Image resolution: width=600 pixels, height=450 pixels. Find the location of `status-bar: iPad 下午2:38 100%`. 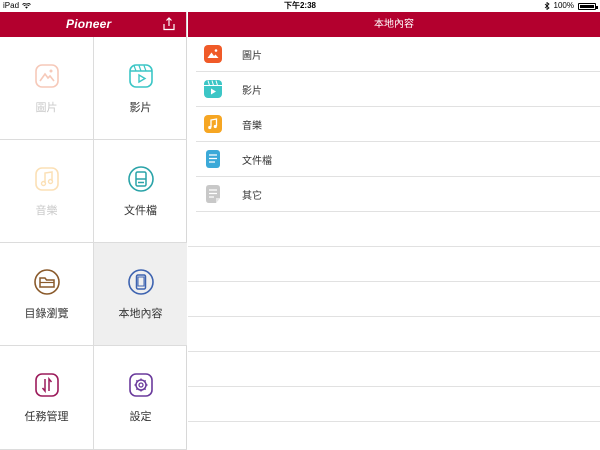

status-bar: iPad 下午2:38 100% is located at coordinates (300, 6).